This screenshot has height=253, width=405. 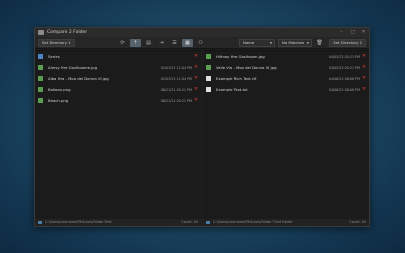 What do you see at coordinates (189, 222) in the screenshot?
I see `left-count: Count: 50` at bounding box center [189, 222].